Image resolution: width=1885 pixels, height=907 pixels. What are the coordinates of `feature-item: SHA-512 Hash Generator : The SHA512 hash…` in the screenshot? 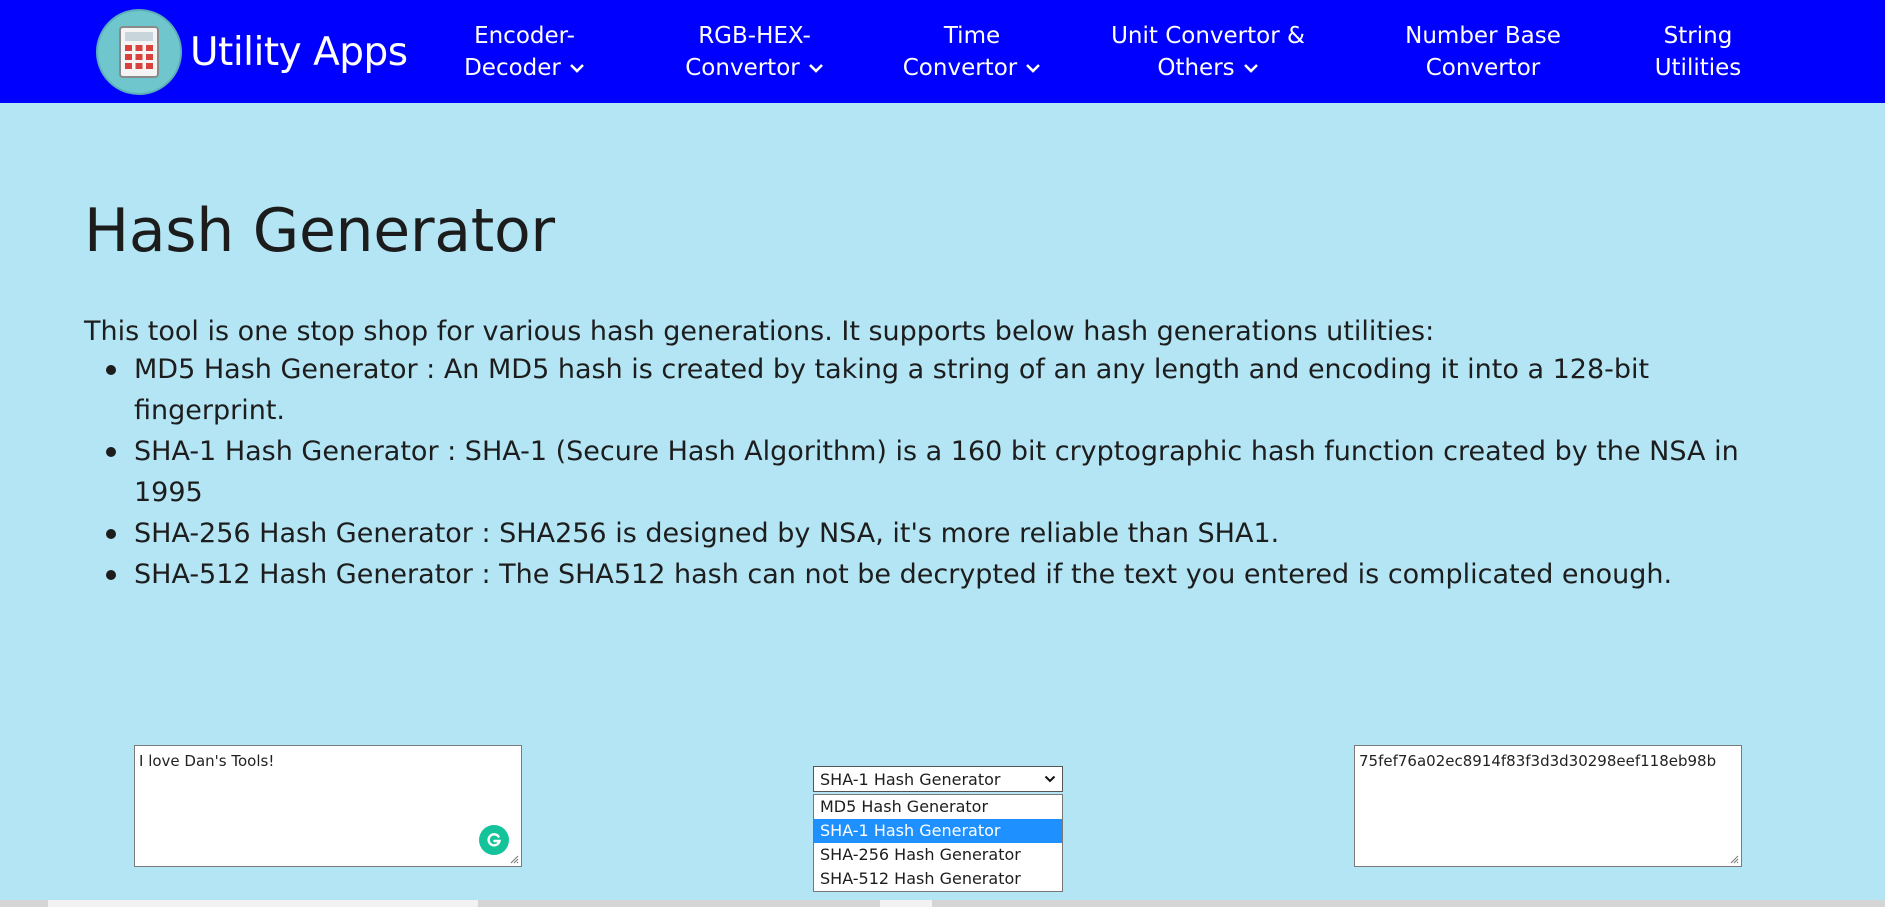 It's located at (934, 574).